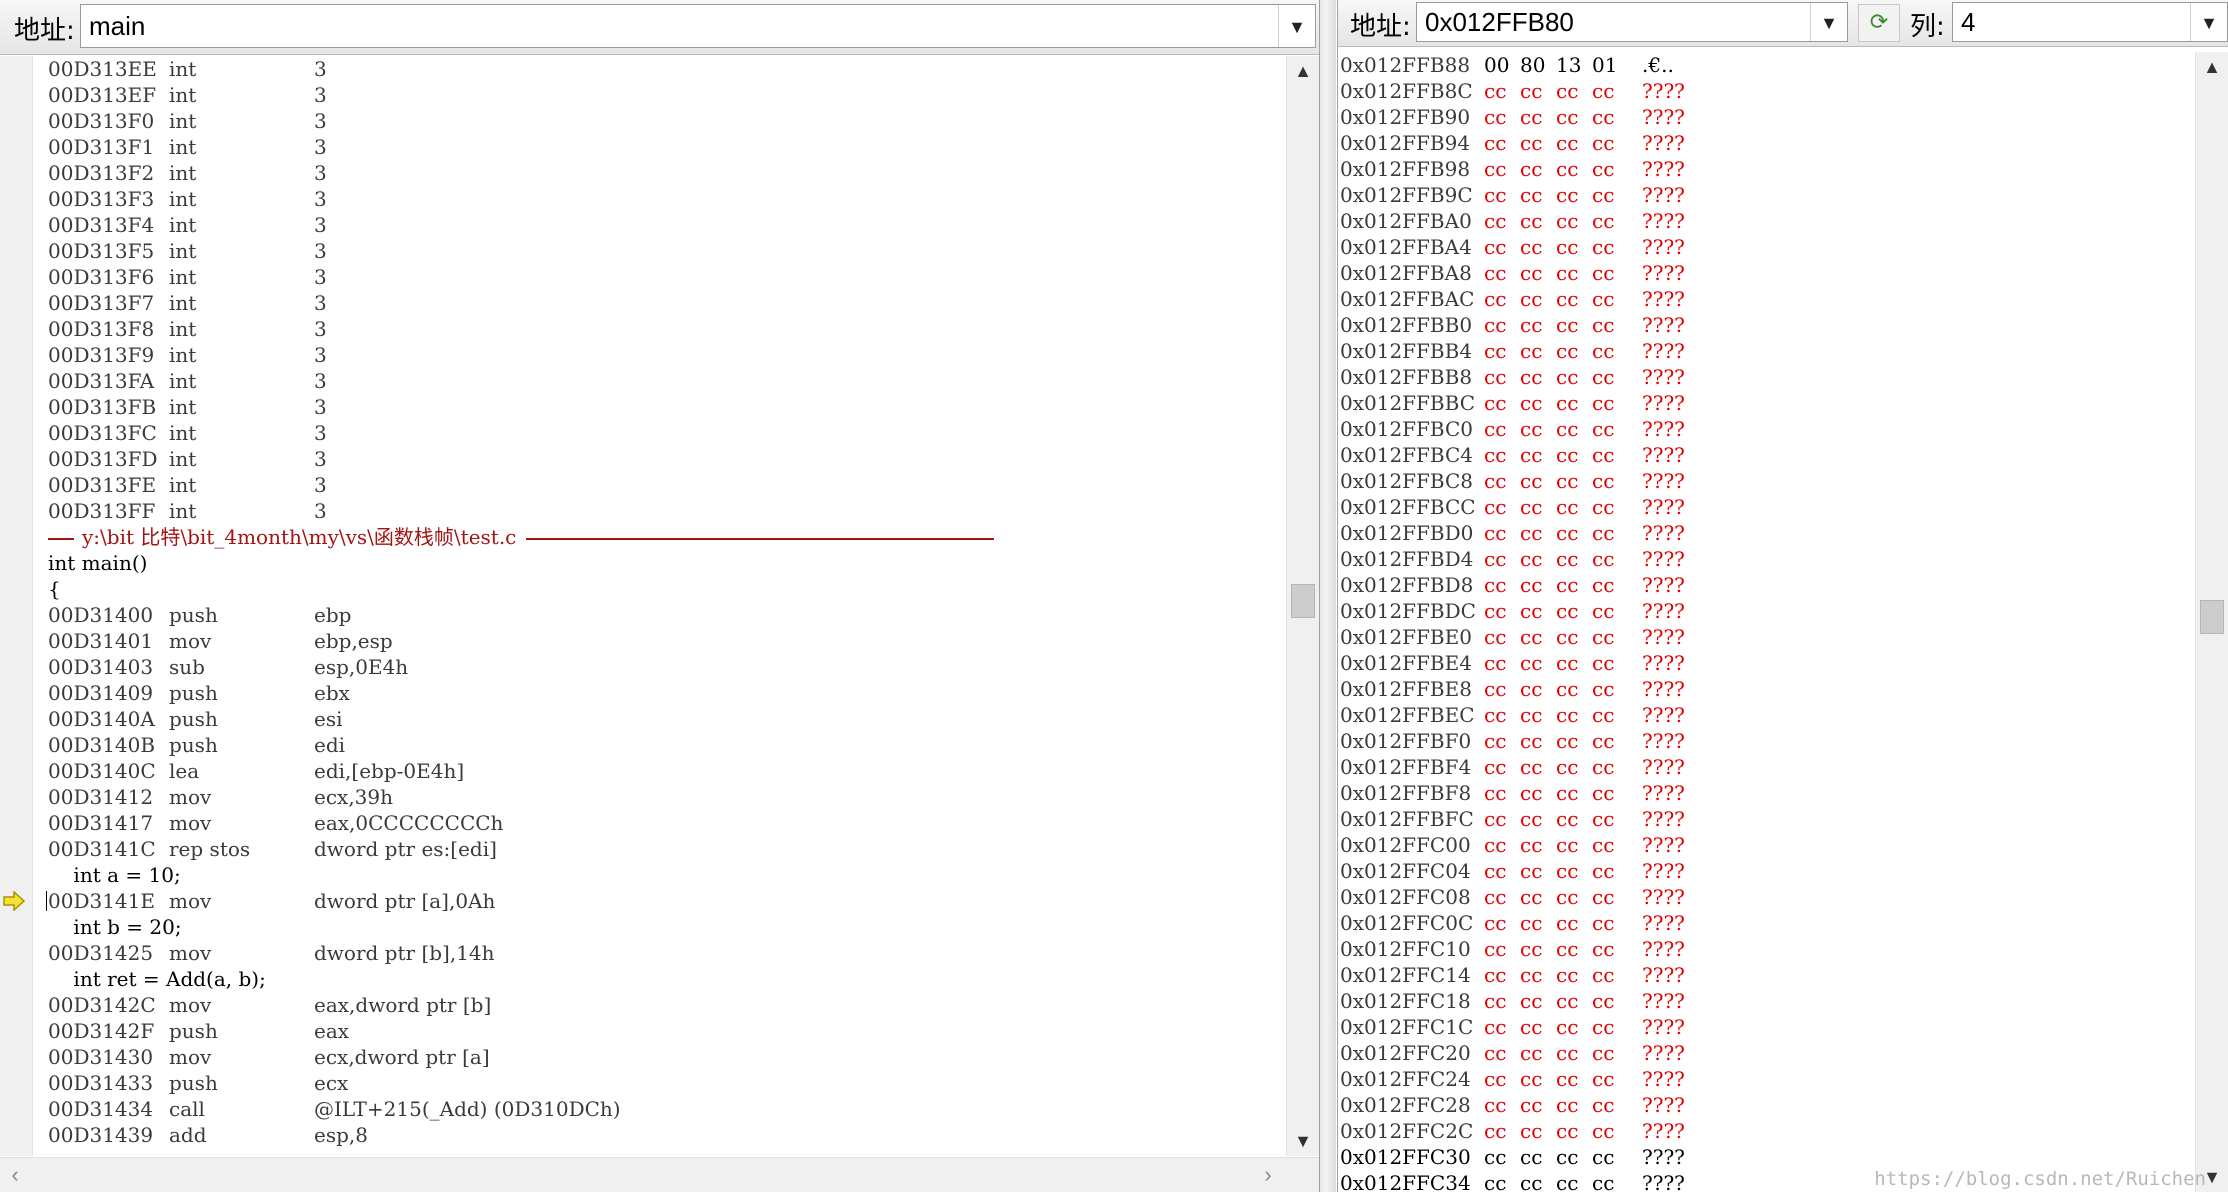 Image resolution: width=2228 pixels, height=1192 pixels. Describe the element at coordinates (1766, 897) in the screenshot. I see `memory-row: 0x012FFC08 cc cc cc cc????` at that location.